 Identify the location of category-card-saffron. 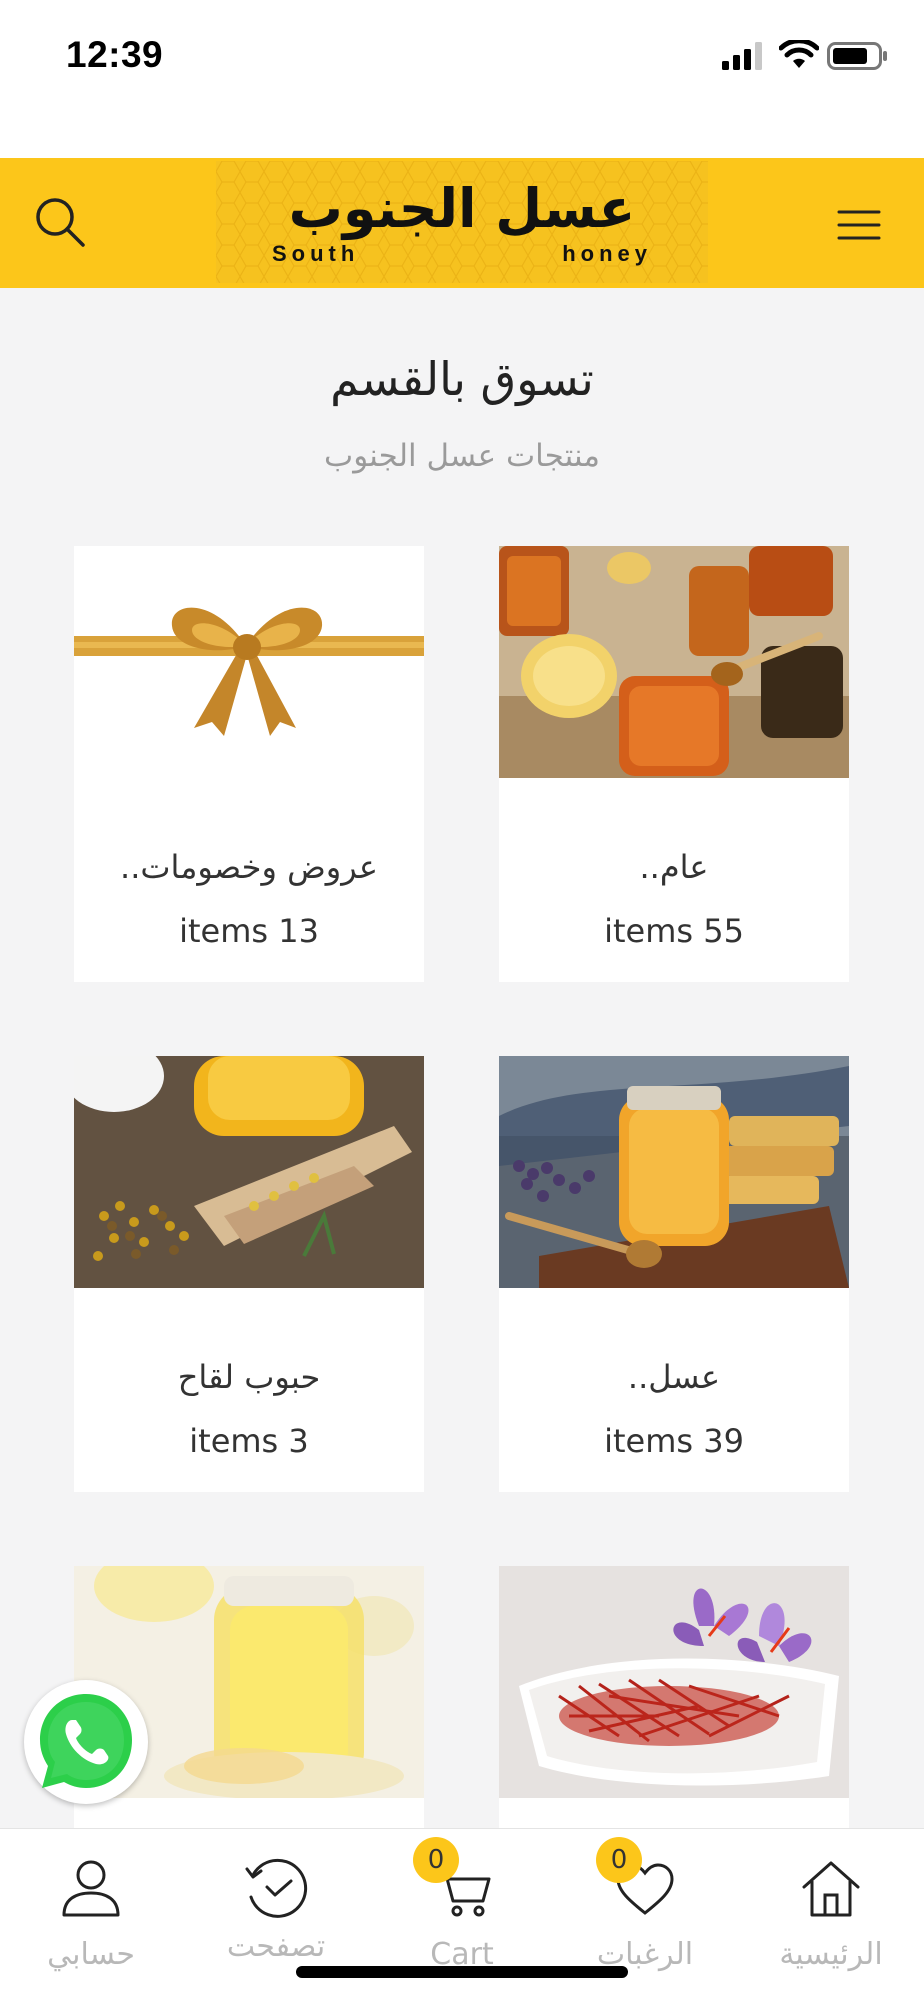
(674, 1697).